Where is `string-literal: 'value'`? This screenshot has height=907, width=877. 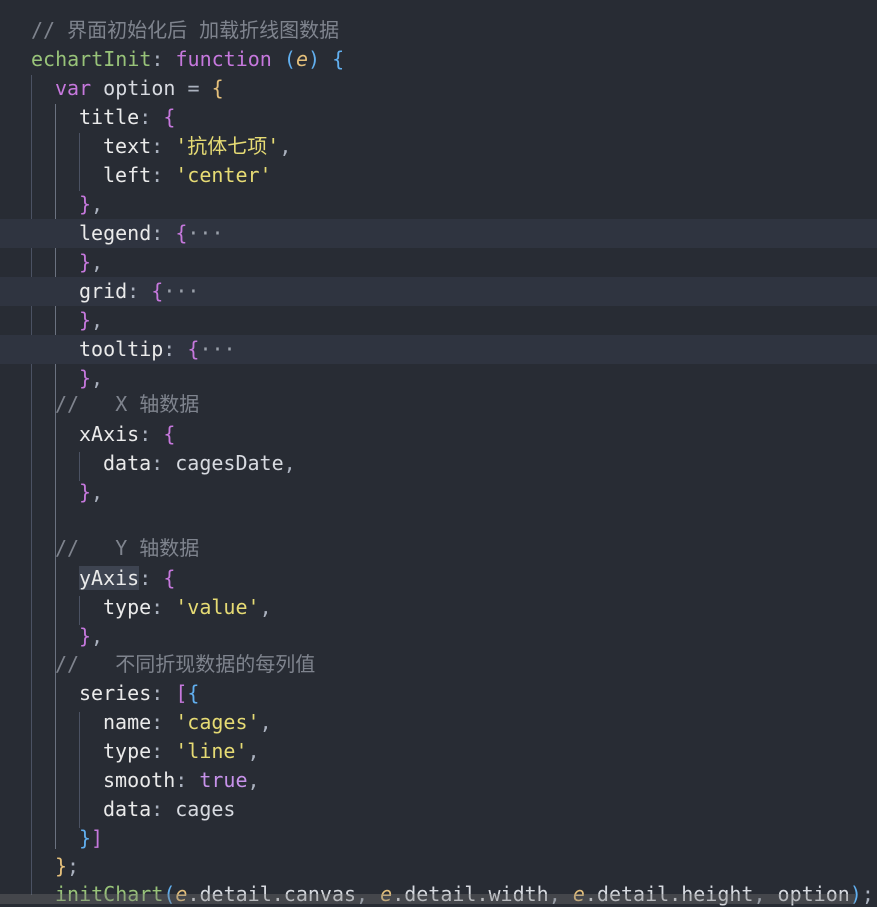 string-literal: 'value' is located at coordinates (217, 607).